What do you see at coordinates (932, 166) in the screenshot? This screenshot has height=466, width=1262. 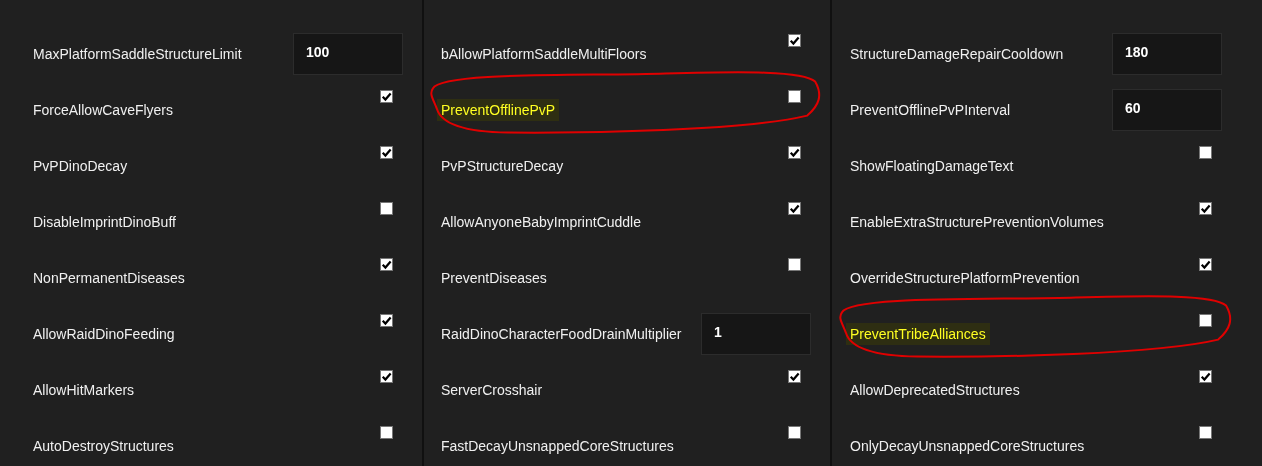 I see `setting-label: ShowFloatingDamageText` at bounding box center [932, 166].